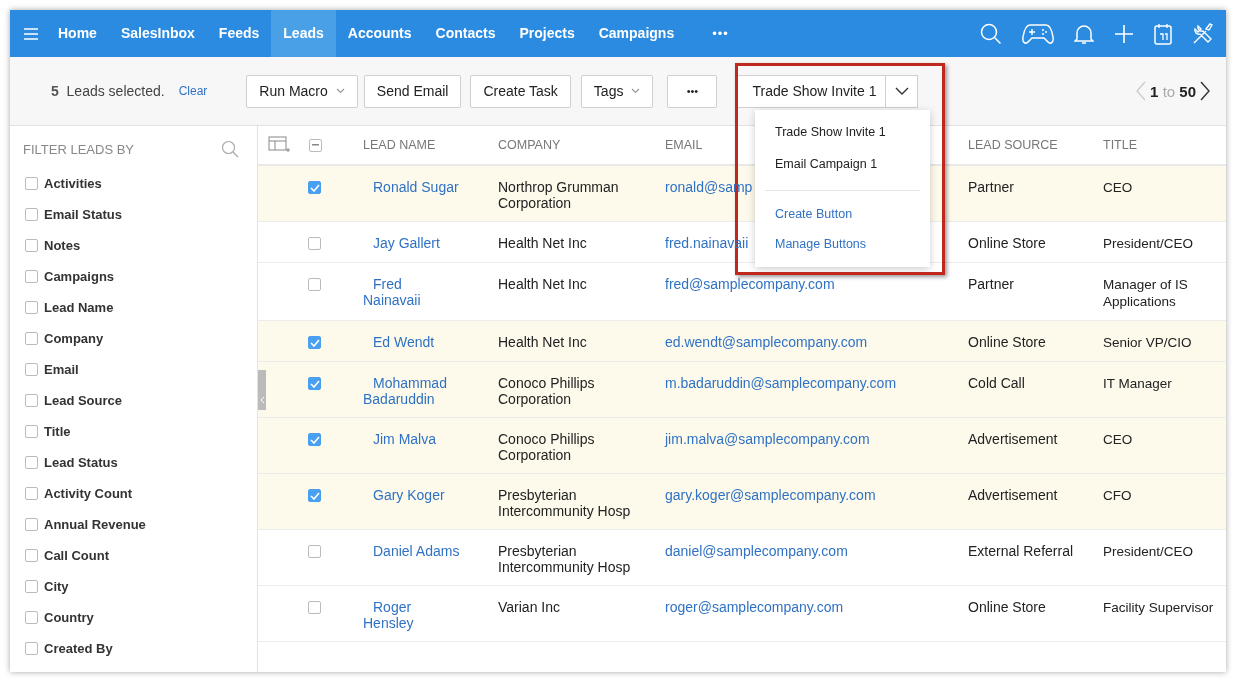 This screenshot has height=682, width=1238. Describe the element at coordinates (108, 91) in the screenshot. I see `selection-count: 5 Leads selected.` at that location.